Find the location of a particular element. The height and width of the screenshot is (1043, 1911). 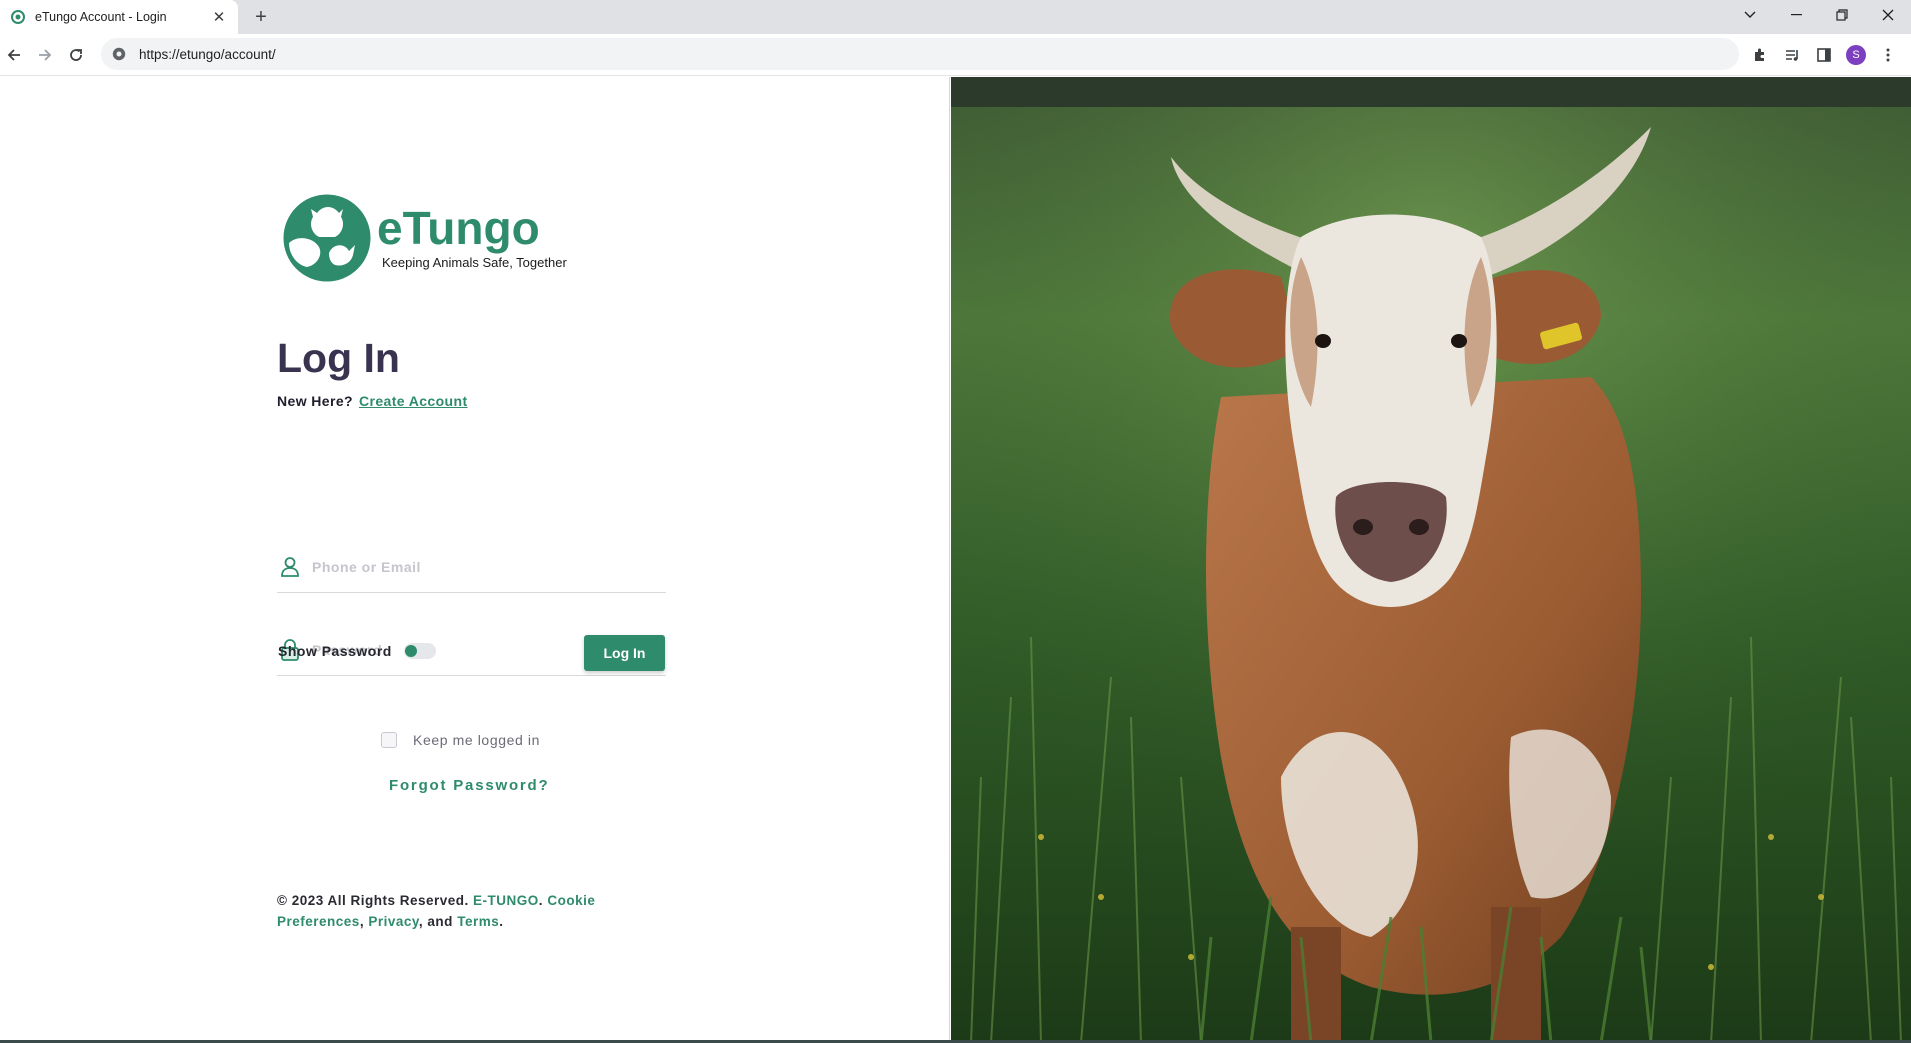

etungo-logo: eTungo Keeping Animals Safe, Together is located at coordinates (433, 239).